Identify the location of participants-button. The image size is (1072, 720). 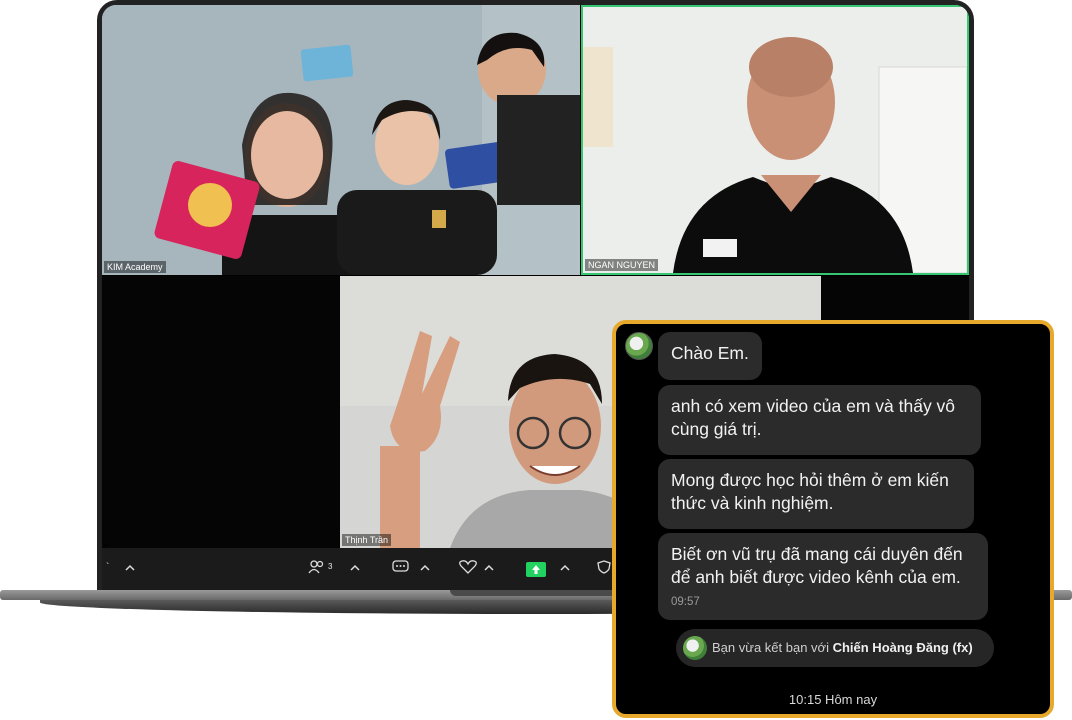
(319, 567).